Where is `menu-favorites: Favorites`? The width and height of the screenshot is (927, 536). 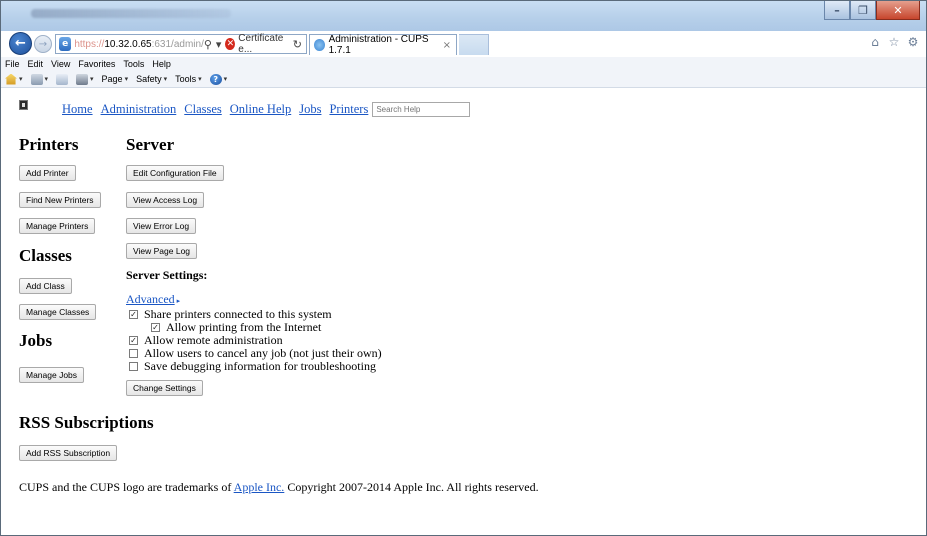
menu-favorites: Favorites is located at coordinates (96, 64).